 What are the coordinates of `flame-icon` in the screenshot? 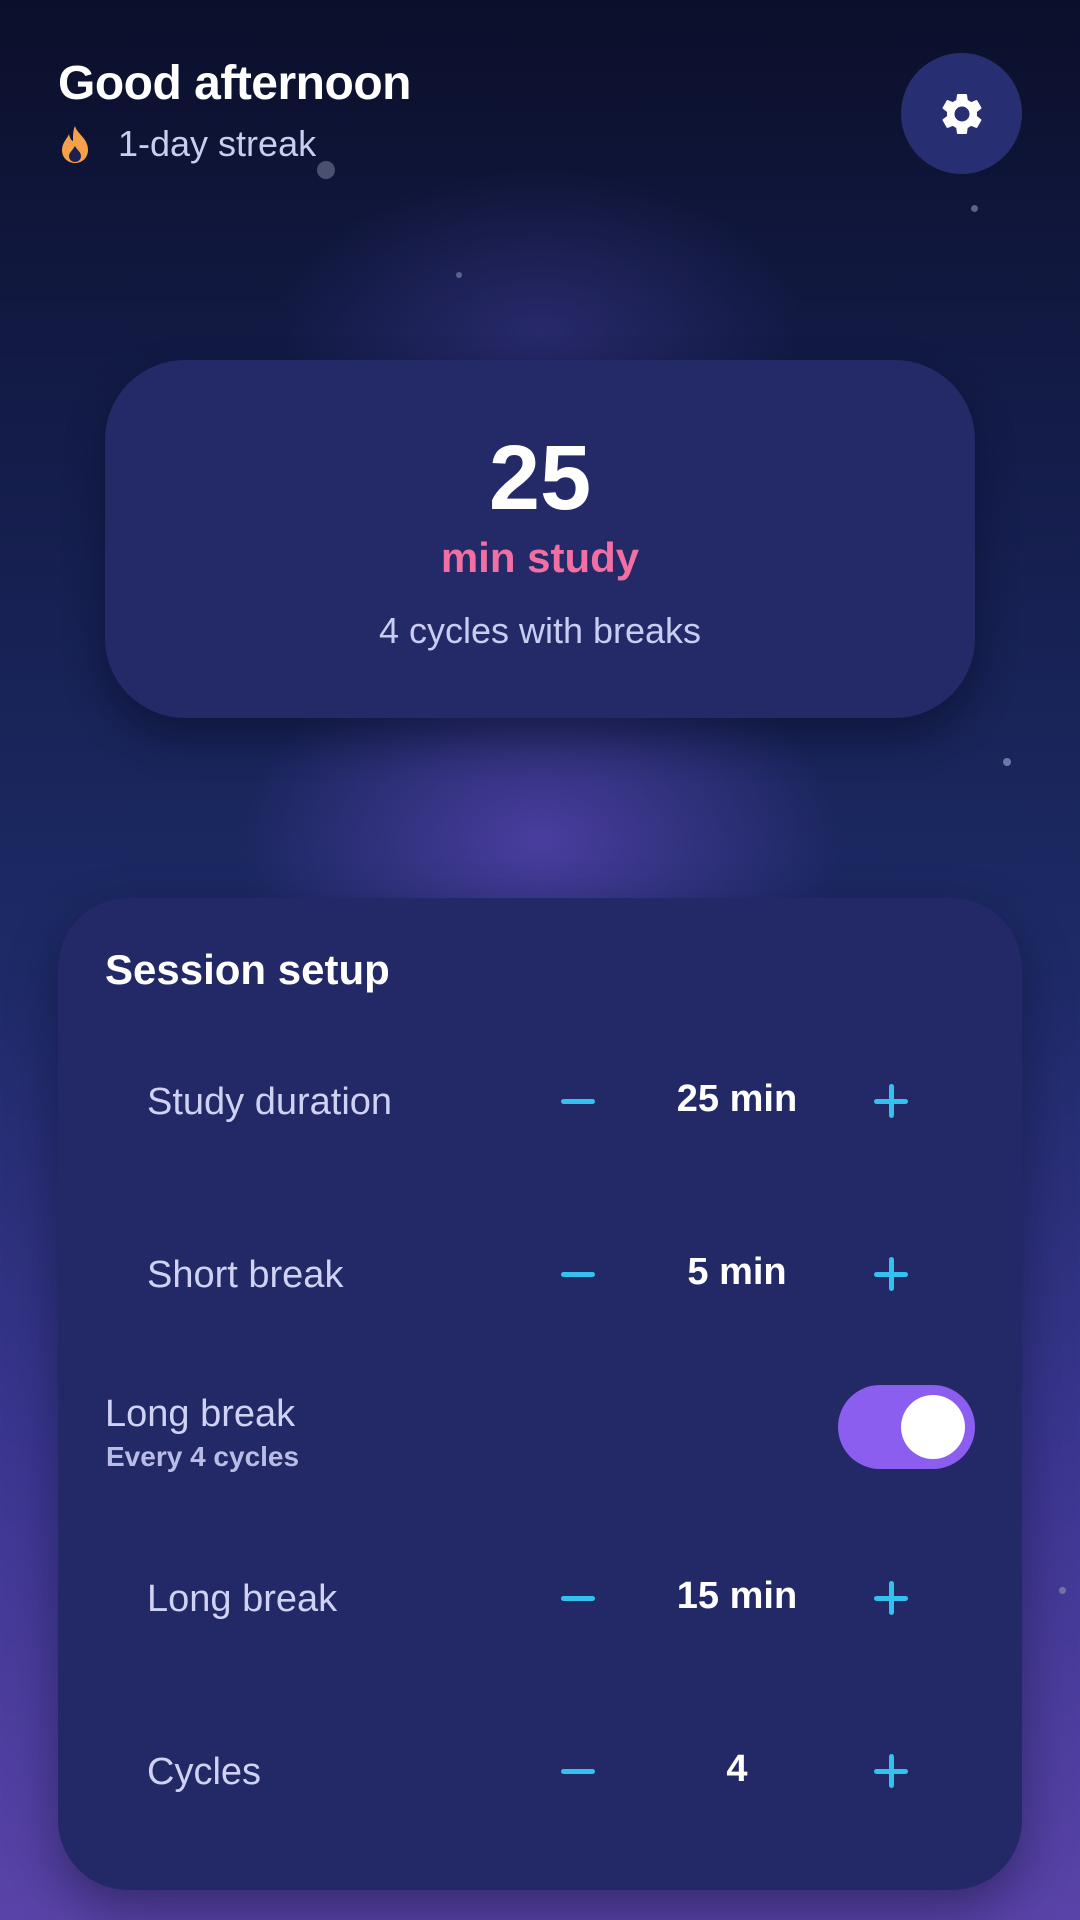 It's located at (75, 144).